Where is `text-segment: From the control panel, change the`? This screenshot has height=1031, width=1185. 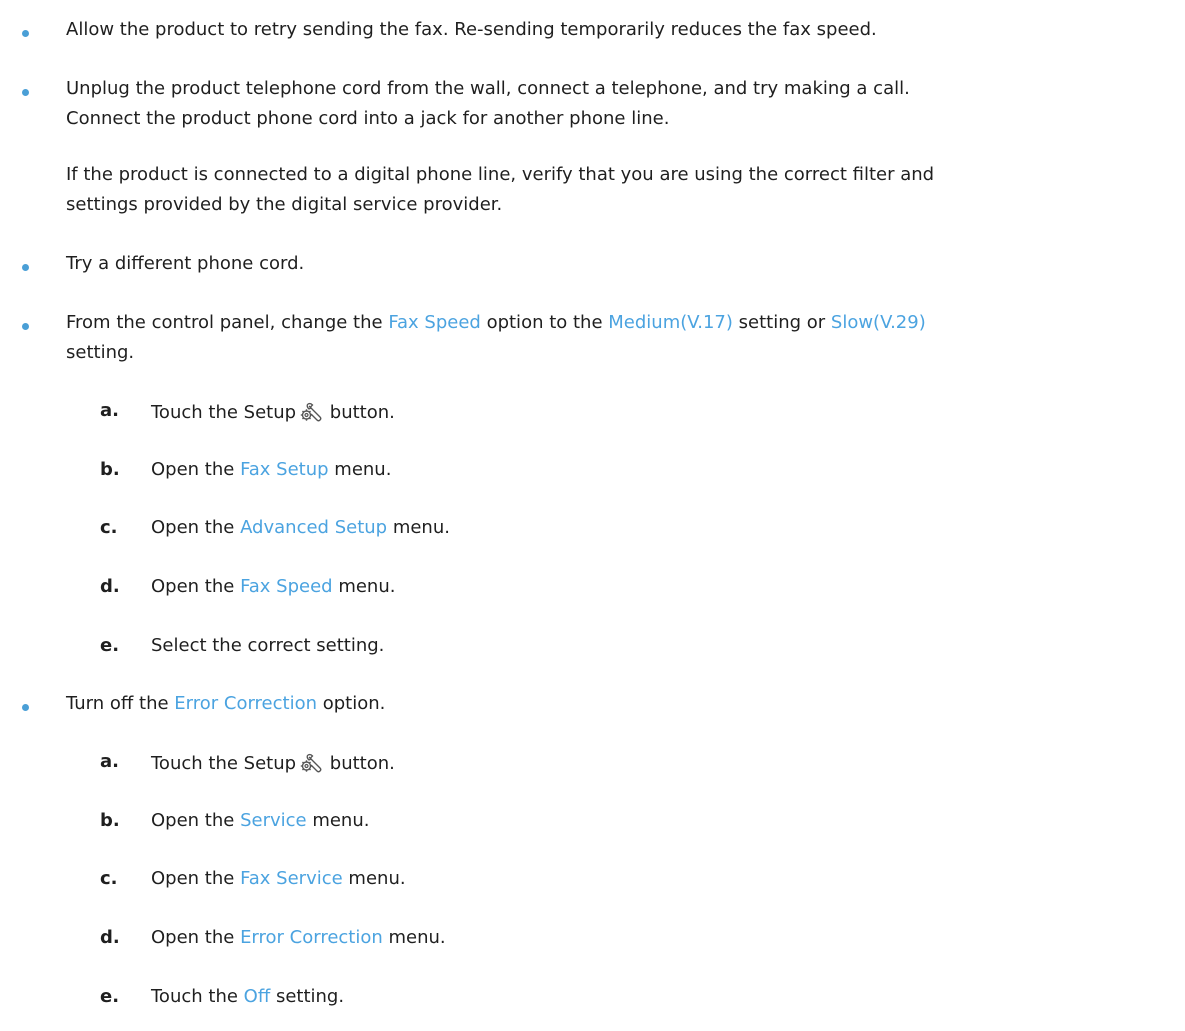
text-segment: From the control panel, change the is located at coordinates (227, 322).